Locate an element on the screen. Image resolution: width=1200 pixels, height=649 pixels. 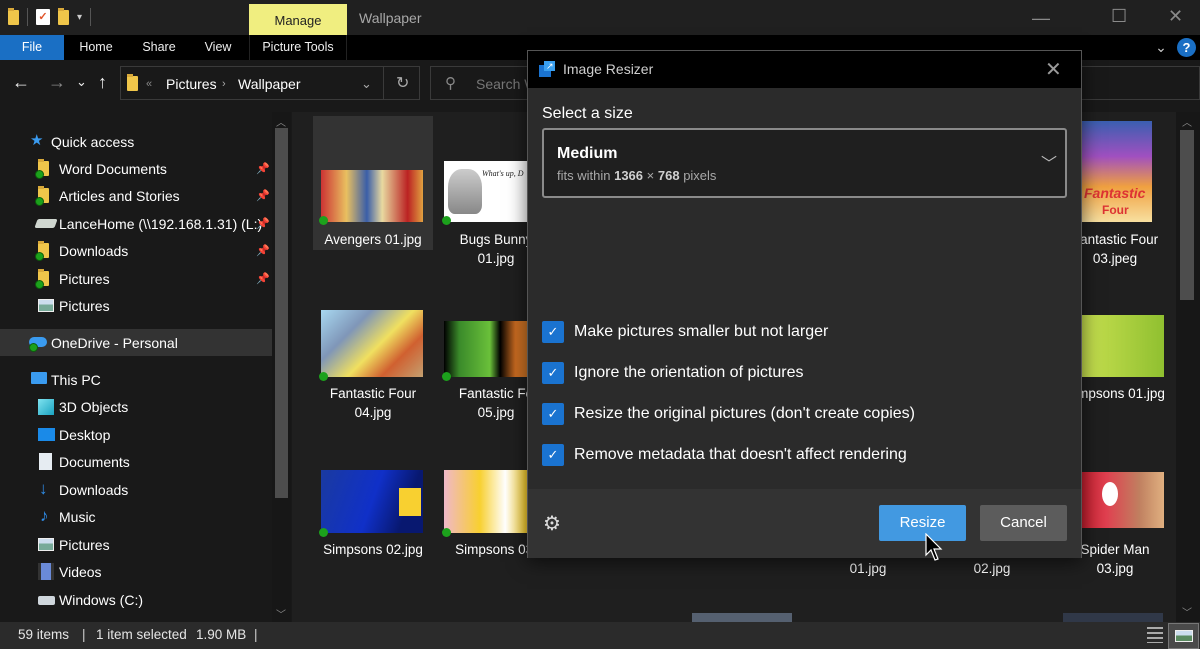
star-icon: ★ is located at coordinates (37, 140).